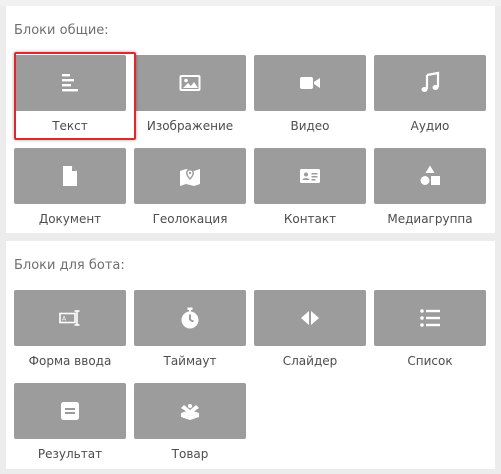 The image size is (501, 474). What do you see at coordinates (310, 219) in the screenshot?
I see `block-contact-label: Контакт` at bounding box center [310, 219].